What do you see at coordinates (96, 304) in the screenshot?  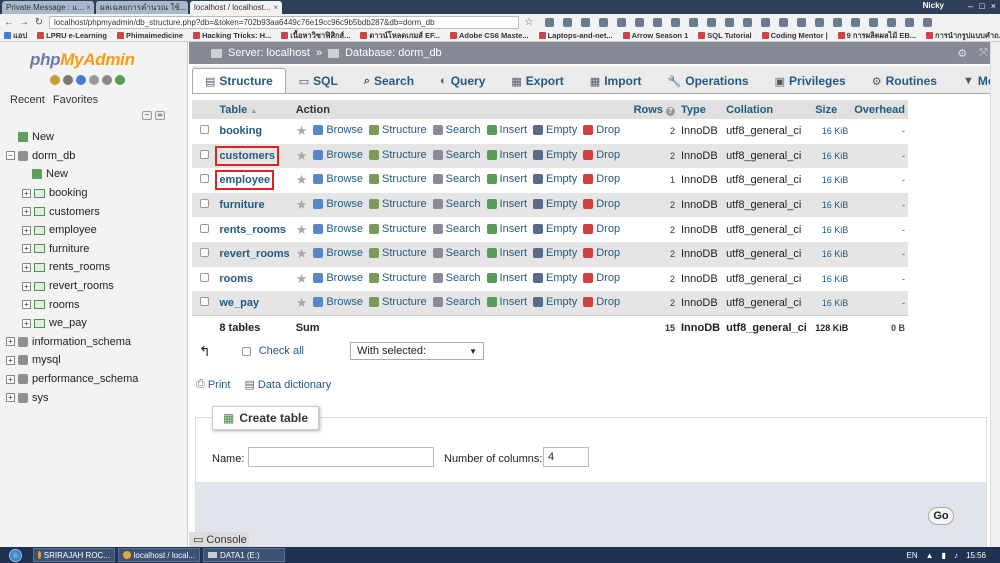 I see `tree-table-rooms: + rooms` at bounding box center [96, 304].